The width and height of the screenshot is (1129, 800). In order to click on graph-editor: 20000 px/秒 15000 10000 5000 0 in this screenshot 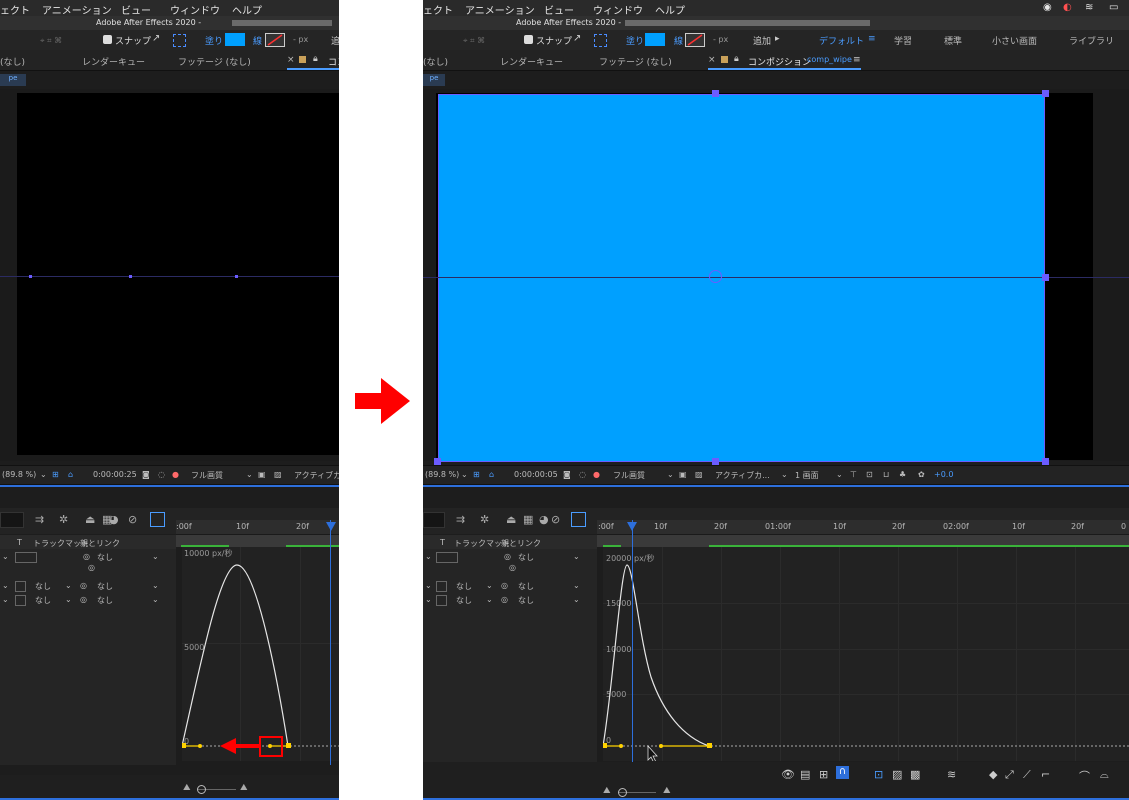, I will do `click(866, 654)`.